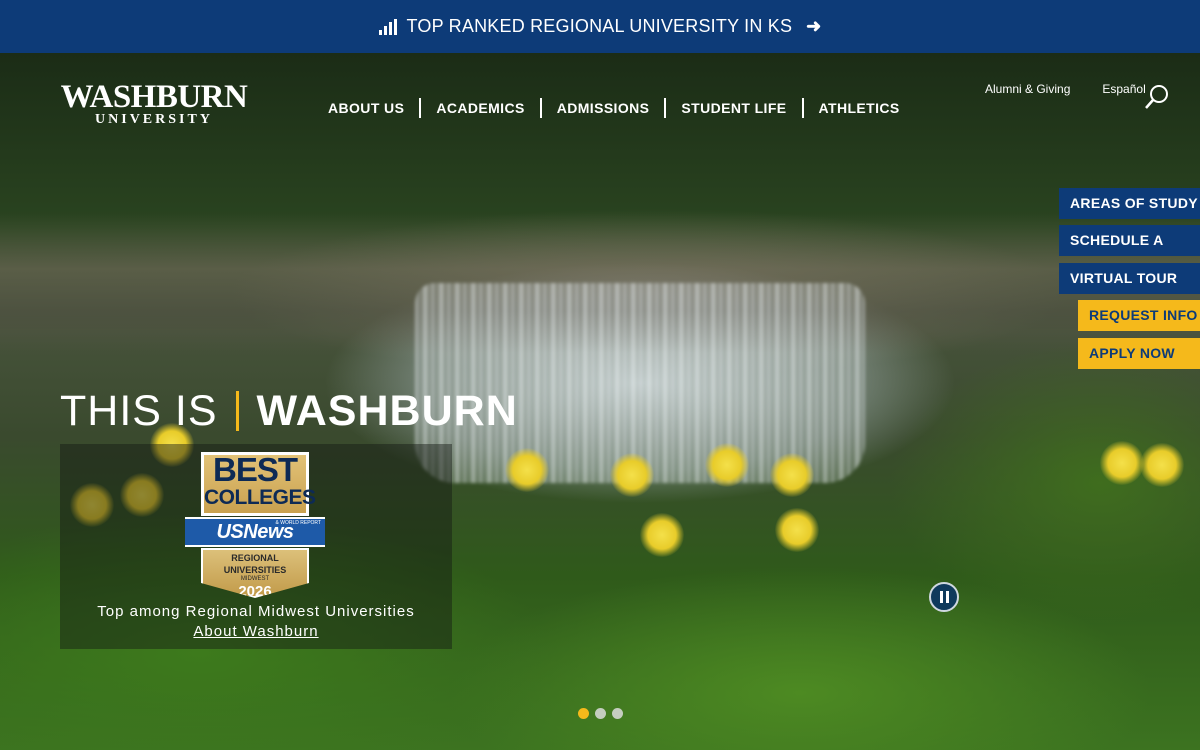 The width and height of the screenshot is (1200, 750). Describe the element at coordinates (1139, 353) in the screenshot. I see `apply-now-button: APPLY NOW` at that location.